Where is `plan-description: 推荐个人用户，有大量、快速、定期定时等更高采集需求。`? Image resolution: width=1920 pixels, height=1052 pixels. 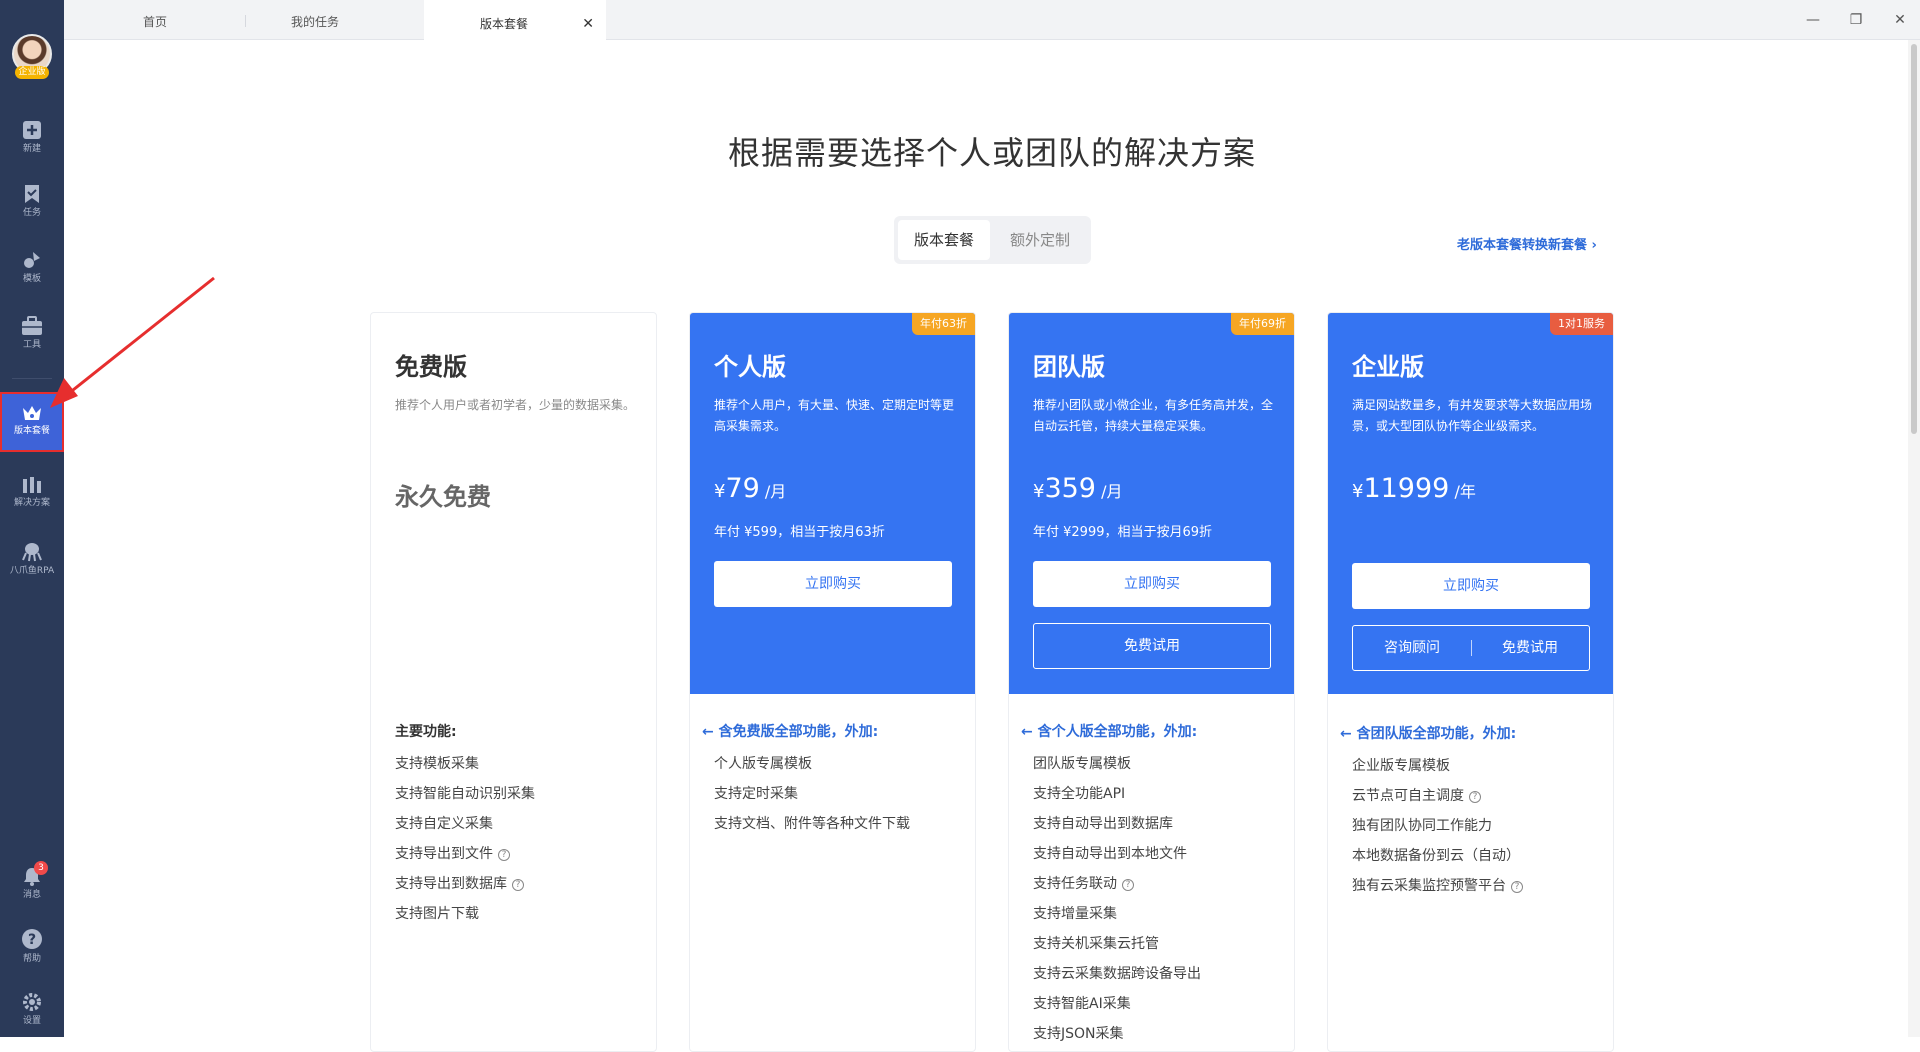 plan-description: 推荐个人用户，有大量、快速、定期定时等更高采集需求。 is located at coordinates (834, 415).